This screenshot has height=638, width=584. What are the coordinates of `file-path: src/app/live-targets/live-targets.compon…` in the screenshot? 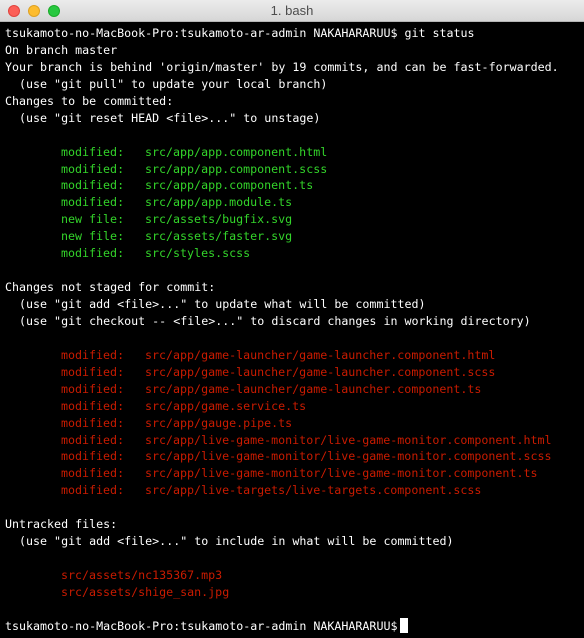 It's located at (313, 490).